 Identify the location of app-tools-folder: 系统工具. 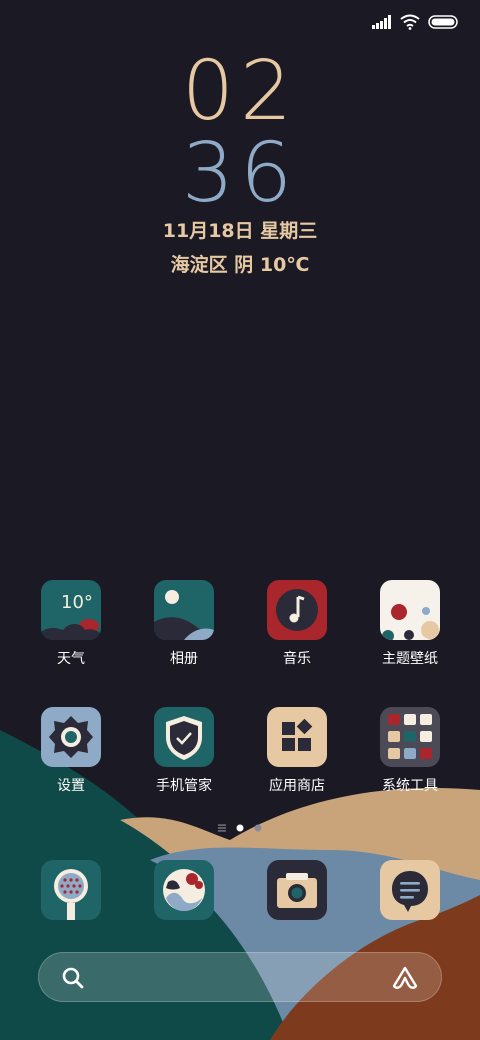
(410, 751).